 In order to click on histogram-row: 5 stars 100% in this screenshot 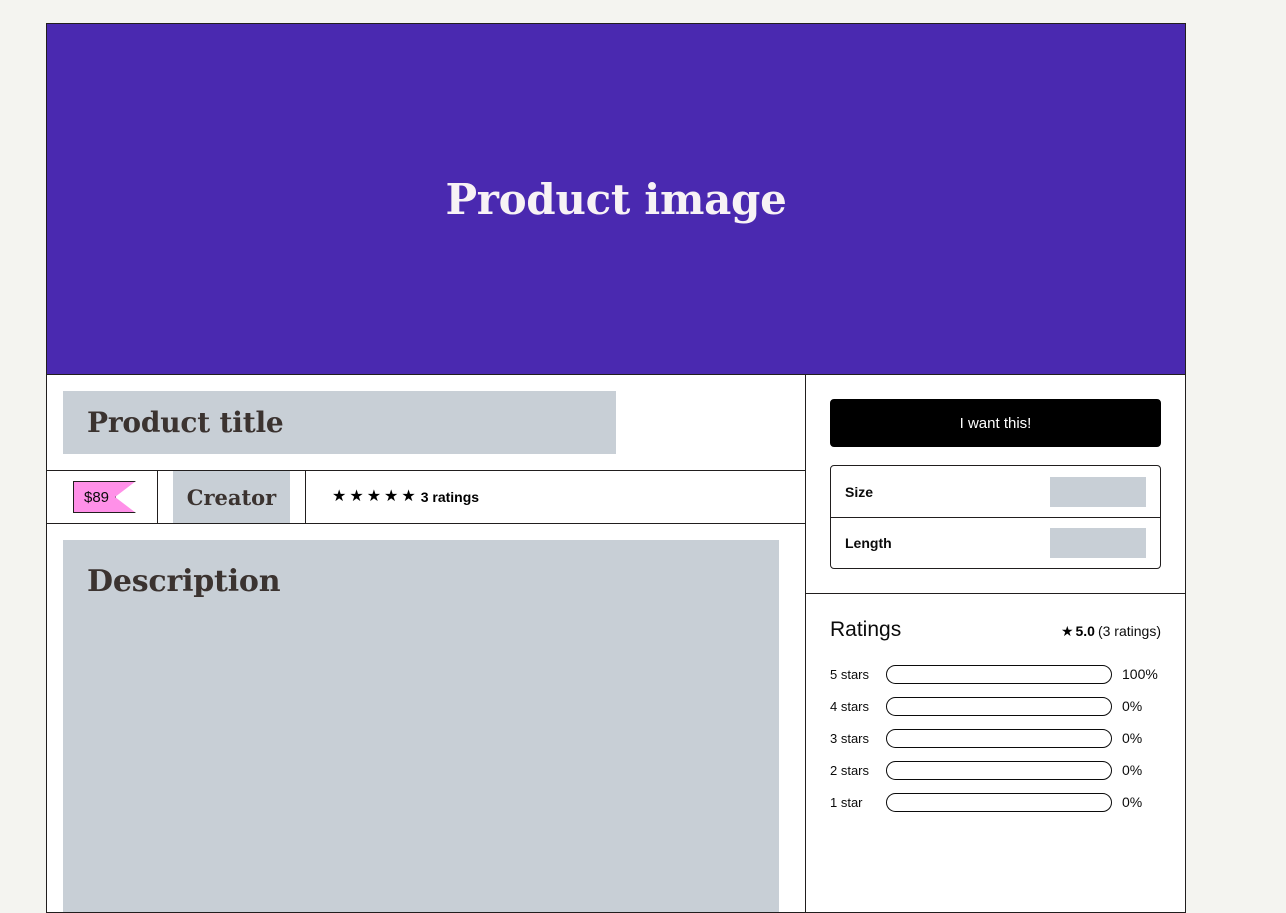, I will do `click(995, 674)`.